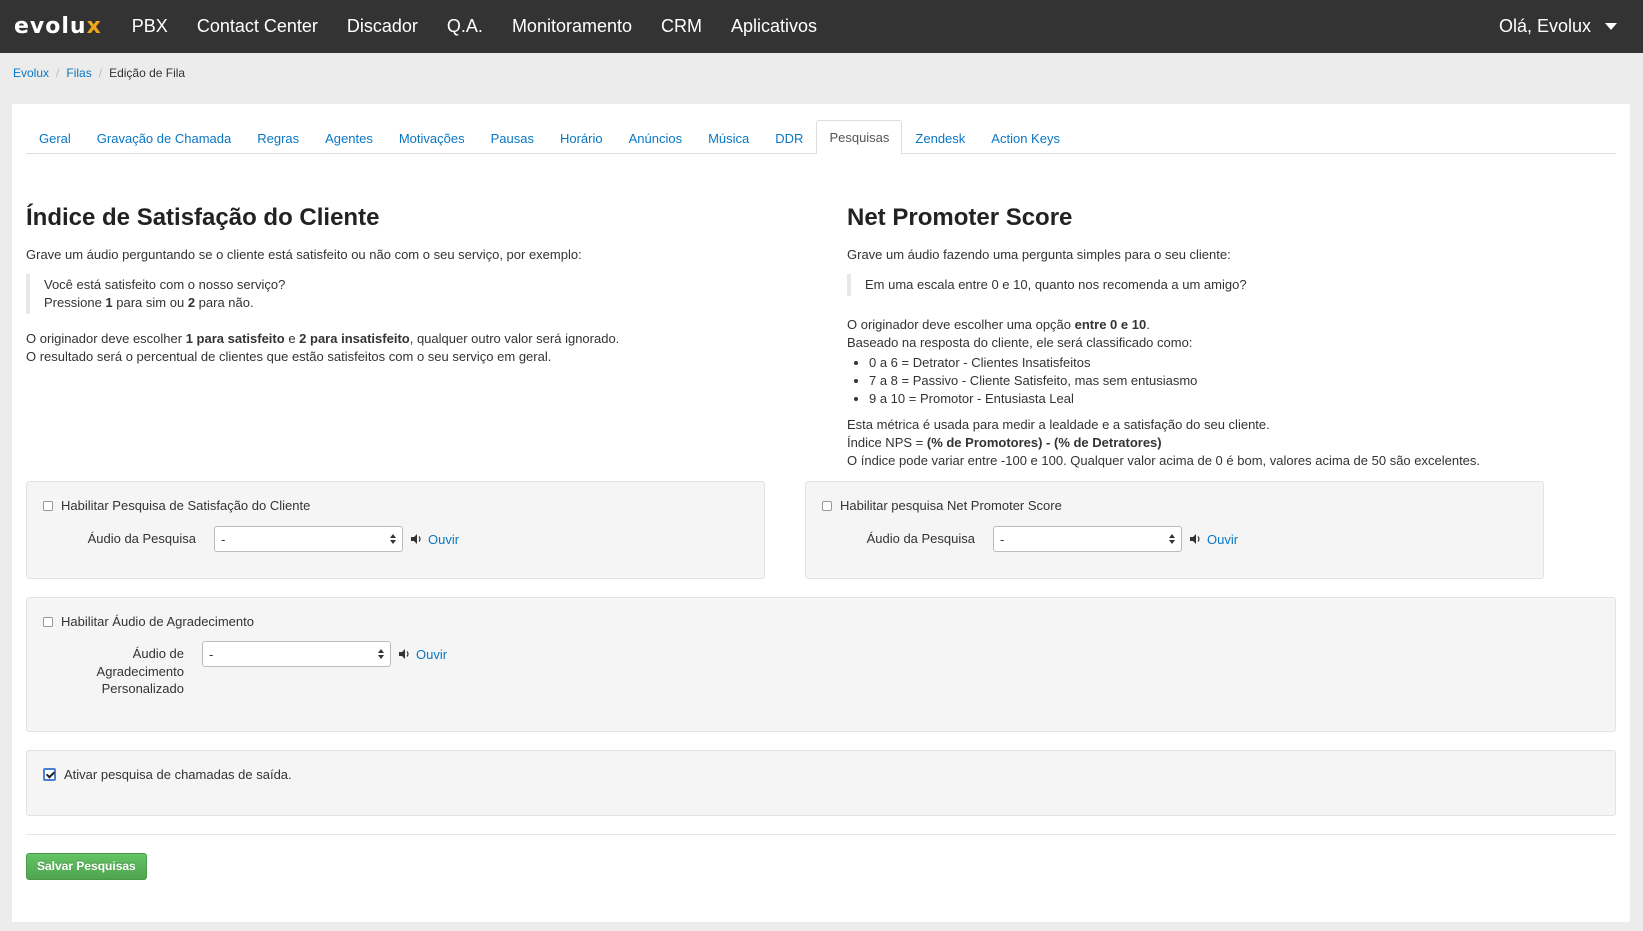 The height and width of the screenshot is (931, 1643). I want to click on nps-audio-label: Áudio da Pesquisa, so click(920, 538).